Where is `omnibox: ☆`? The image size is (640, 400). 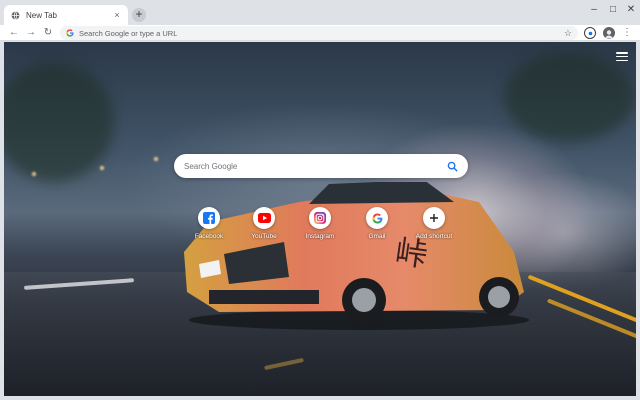
omnibox: ☆ is located at coordinates (319, 33).